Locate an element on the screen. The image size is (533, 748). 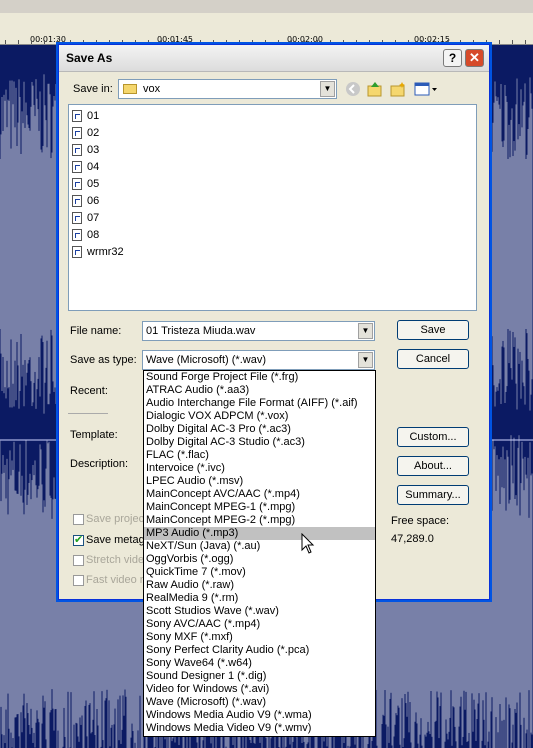
file-name: 05 is located at coordinates (93, 184).